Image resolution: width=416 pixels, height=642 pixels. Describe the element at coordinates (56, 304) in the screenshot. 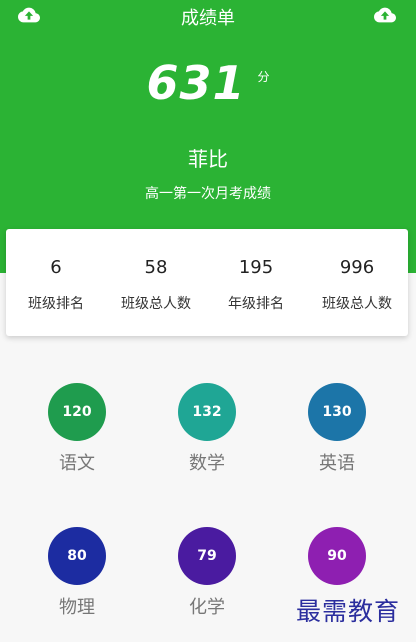

I see `stat-label: 班级排名` at that location.